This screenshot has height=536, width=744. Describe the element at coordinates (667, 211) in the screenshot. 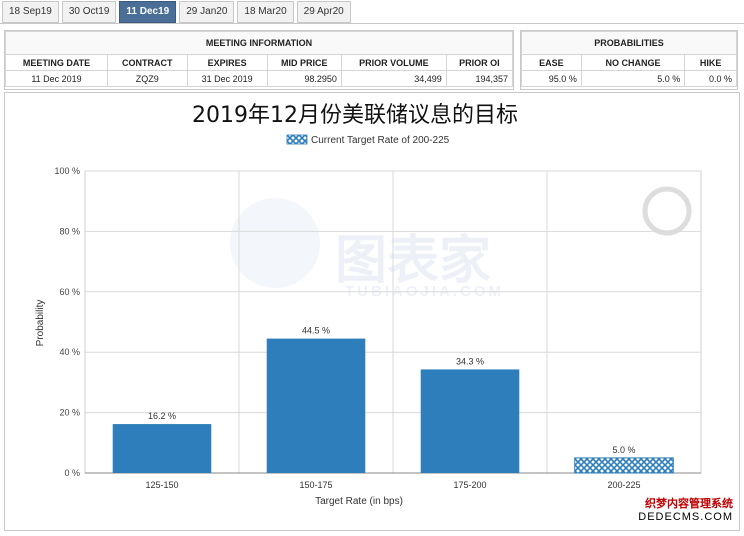

I see `corner-logo-icon` at that location.